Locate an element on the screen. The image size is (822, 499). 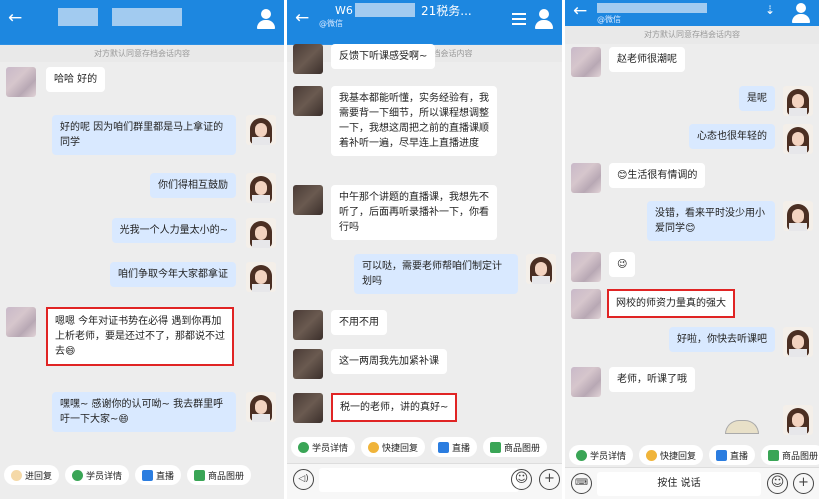
chat-message: 反馈下听课感受啊~ is located at coordinates (364, 59).